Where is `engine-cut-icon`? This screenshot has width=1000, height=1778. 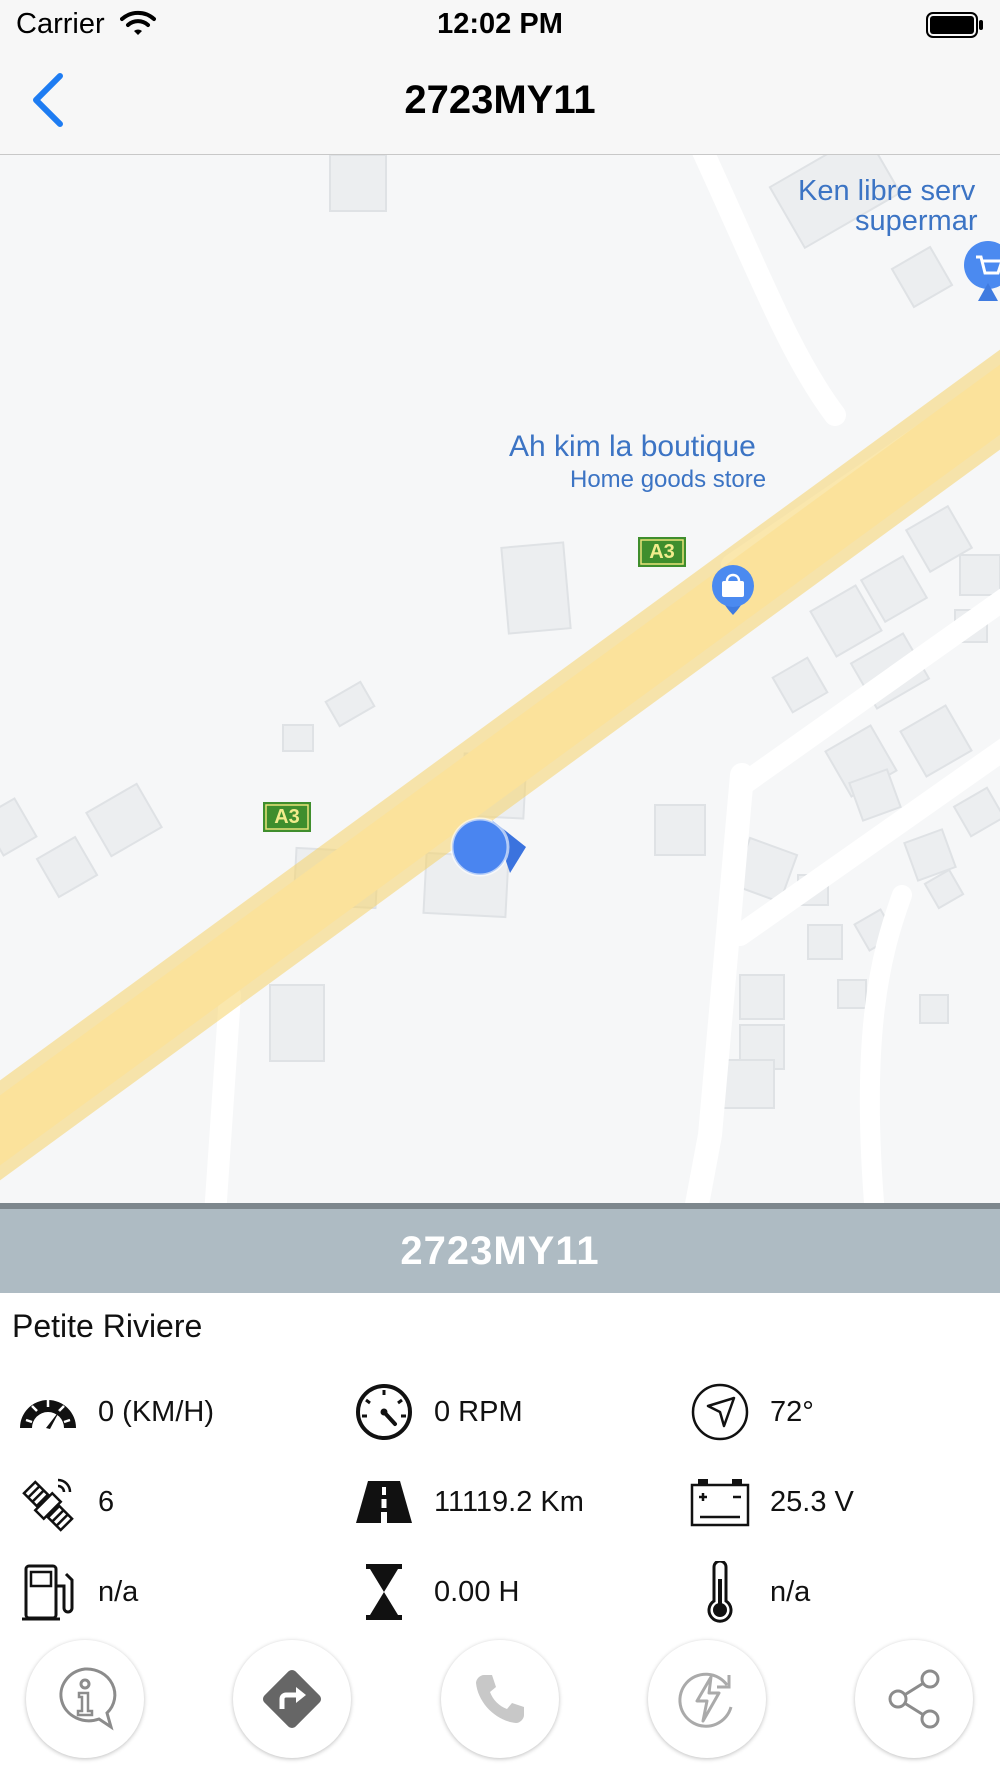
engine-cut-icon is located at coordinates (705, 1700).